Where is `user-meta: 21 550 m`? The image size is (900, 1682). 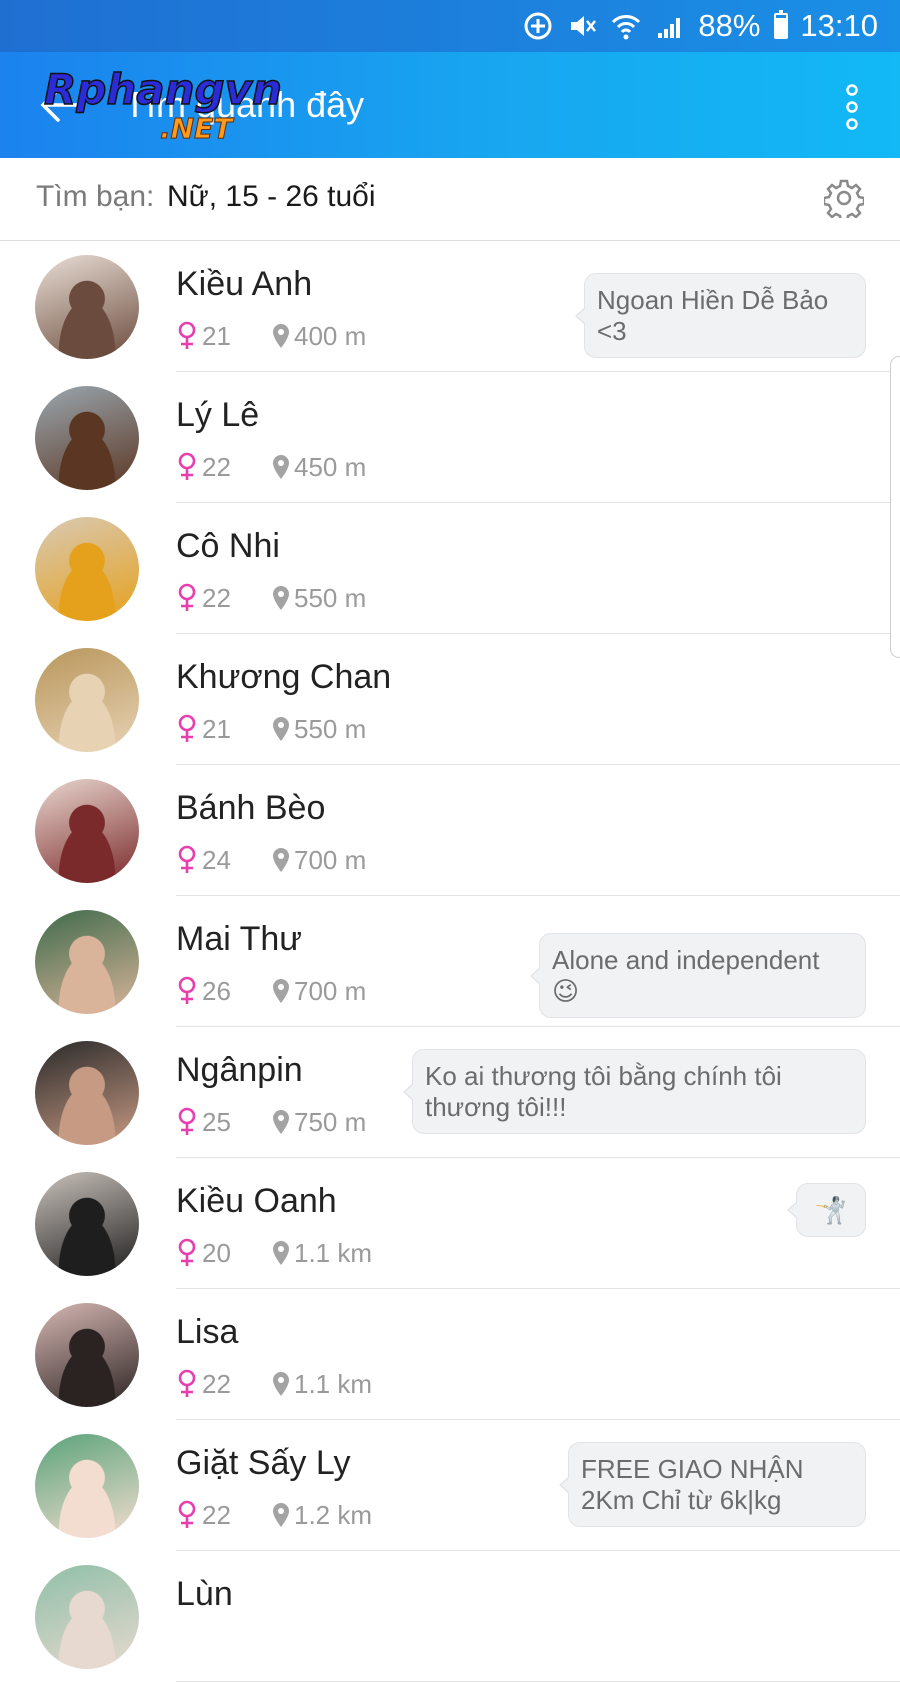 user-meta: 21 550 m is located at coordinates (271, 729).